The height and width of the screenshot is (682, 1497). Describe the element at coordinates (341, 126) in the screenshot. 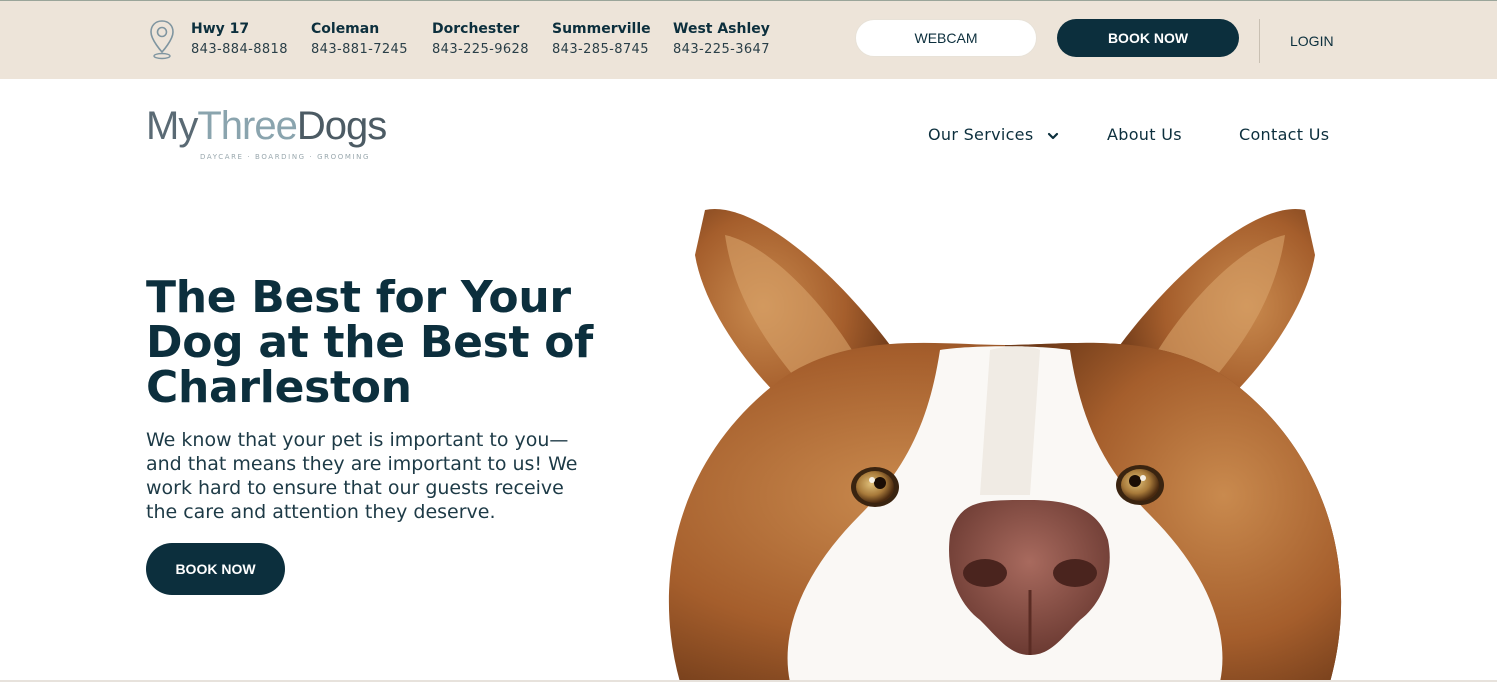

I see `logo-part-dogs: Dogs` at that location.